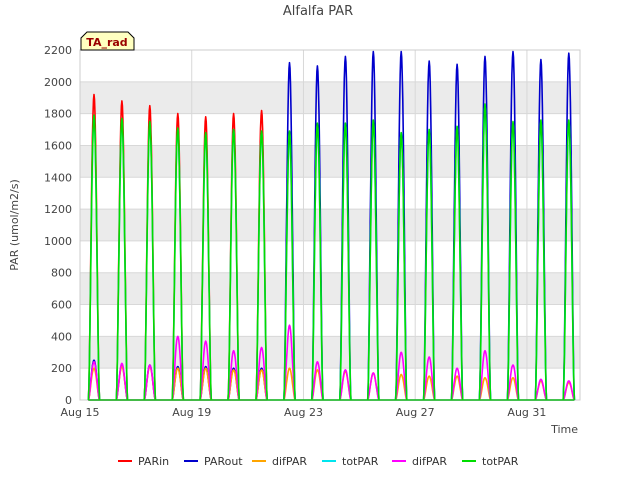  What do you see at coordinates (153, 461) in the screenshot?
I see `legend-label: PARin` at bounding box center [153, 461].